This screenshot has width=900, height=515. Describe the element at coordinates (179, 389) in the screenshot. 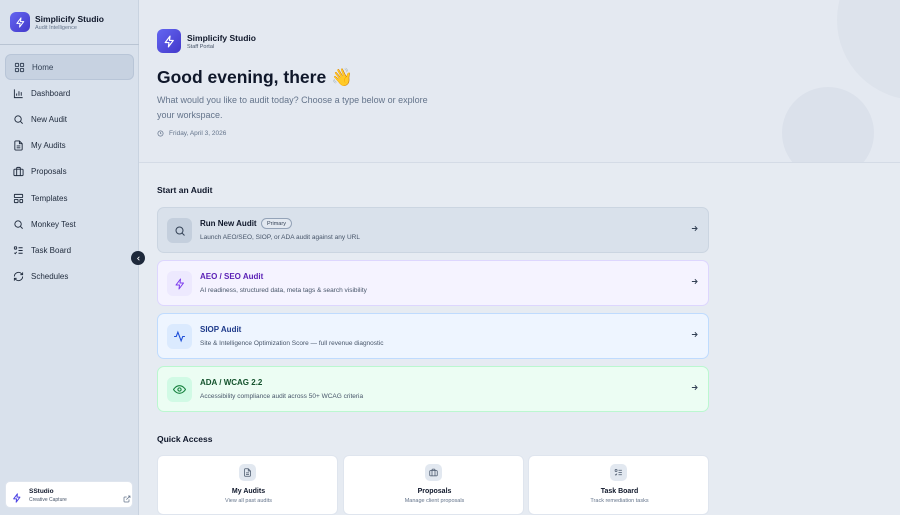

I see `eye-icon` at that location.